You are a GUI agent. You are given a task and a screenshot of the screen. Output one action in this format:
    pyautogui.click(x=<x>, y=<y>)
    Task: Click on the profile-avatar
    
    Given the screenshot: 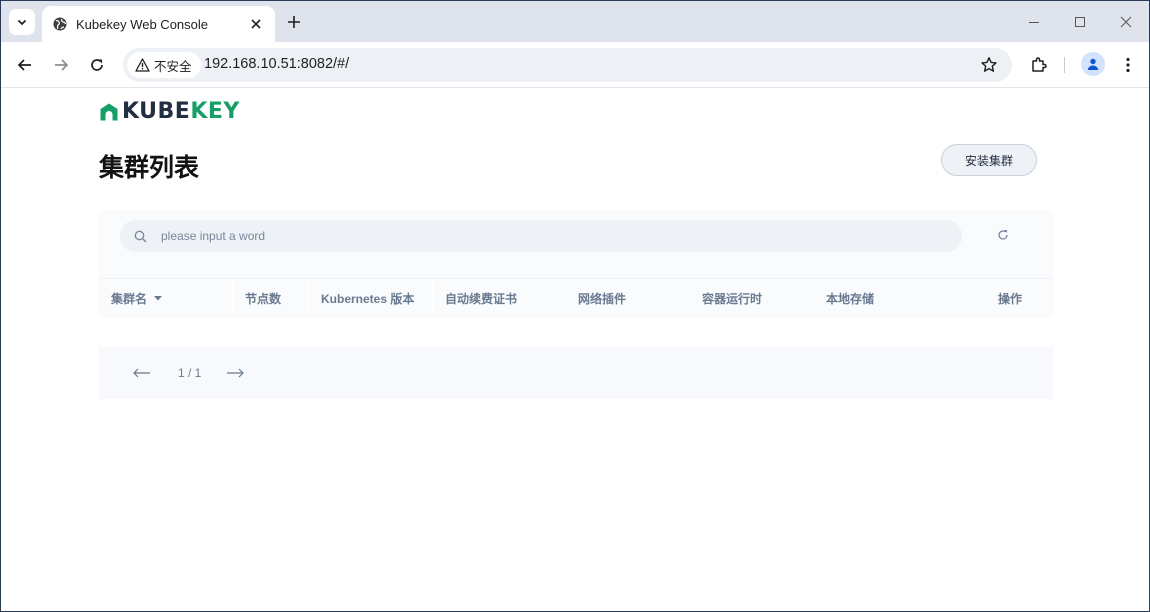 What is the action you would take?
    pyautogui.click(x=1093, y=64)
    